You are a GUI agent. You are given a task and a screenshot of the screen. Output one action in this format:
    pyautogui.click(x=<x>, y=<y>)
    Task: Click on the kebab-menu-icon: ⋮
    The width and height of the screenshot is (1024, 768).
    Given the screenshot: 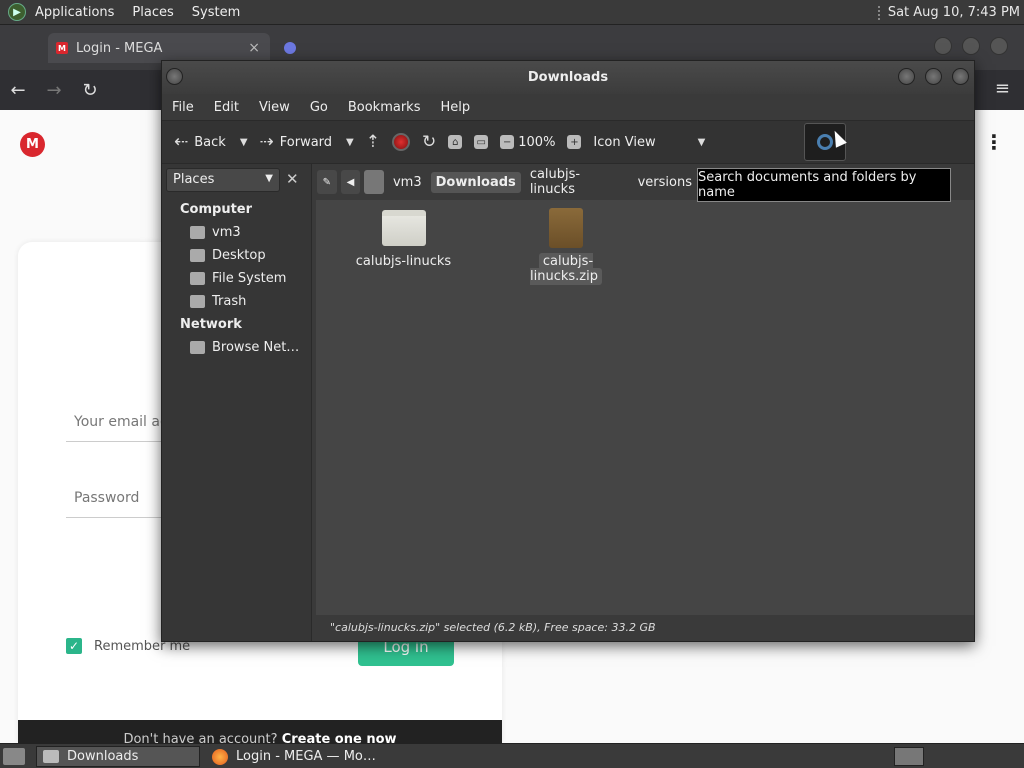 What is the action you would take?
    pyautogui.click(x=994, y=142)
    